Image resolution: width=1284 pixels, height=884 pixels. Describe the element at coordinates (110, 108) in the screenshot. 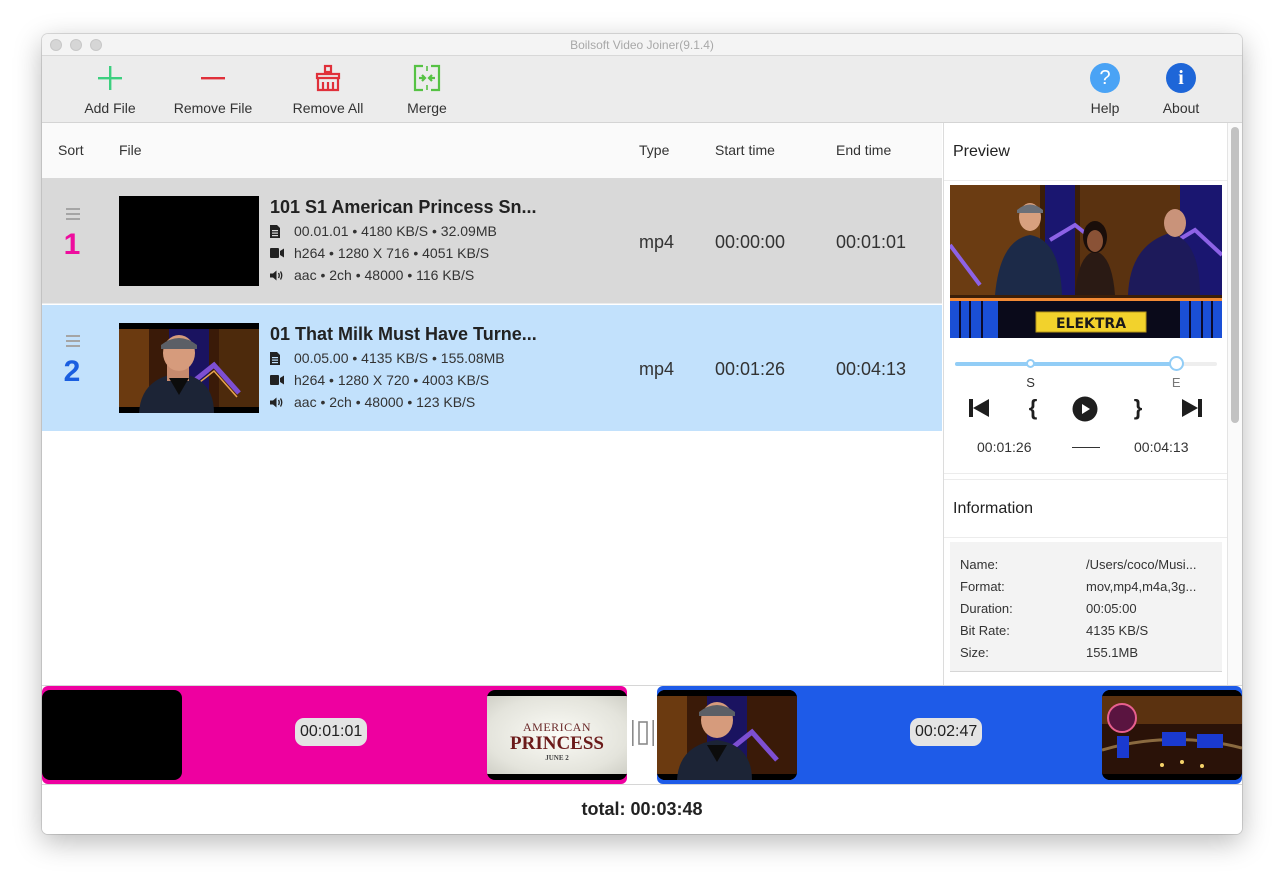

I see `add-file-label: Add File` at that location.